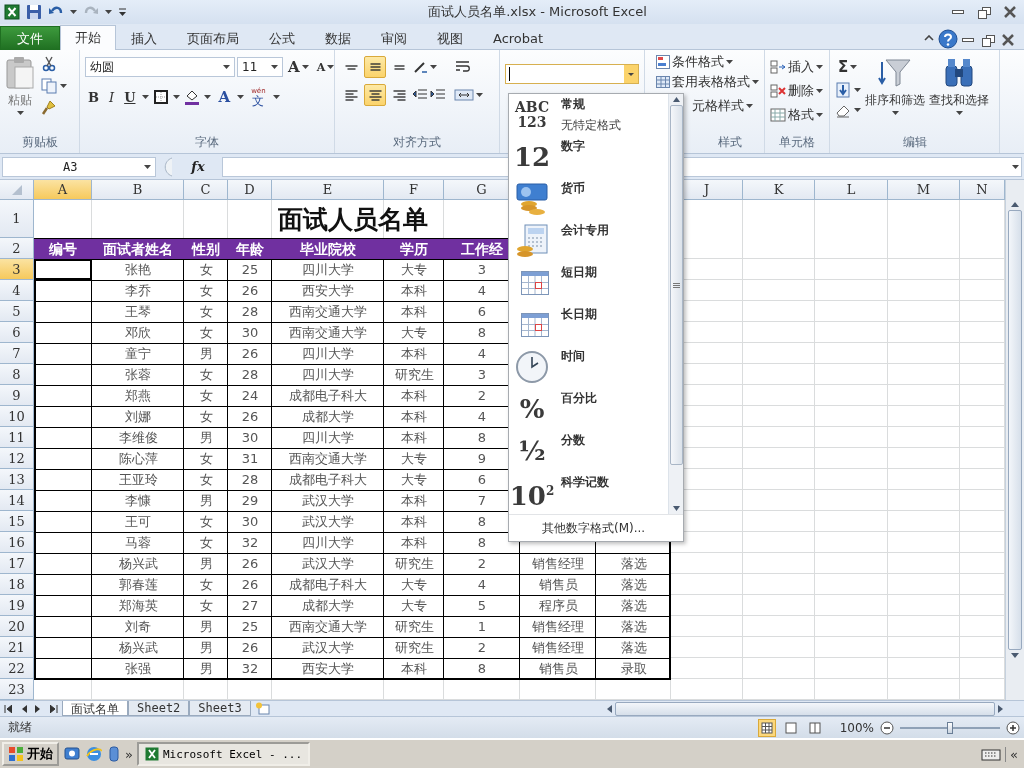 This screenshot has width=1024, height=768. I want to click on table-cell-text: 7, so click(482, 501).